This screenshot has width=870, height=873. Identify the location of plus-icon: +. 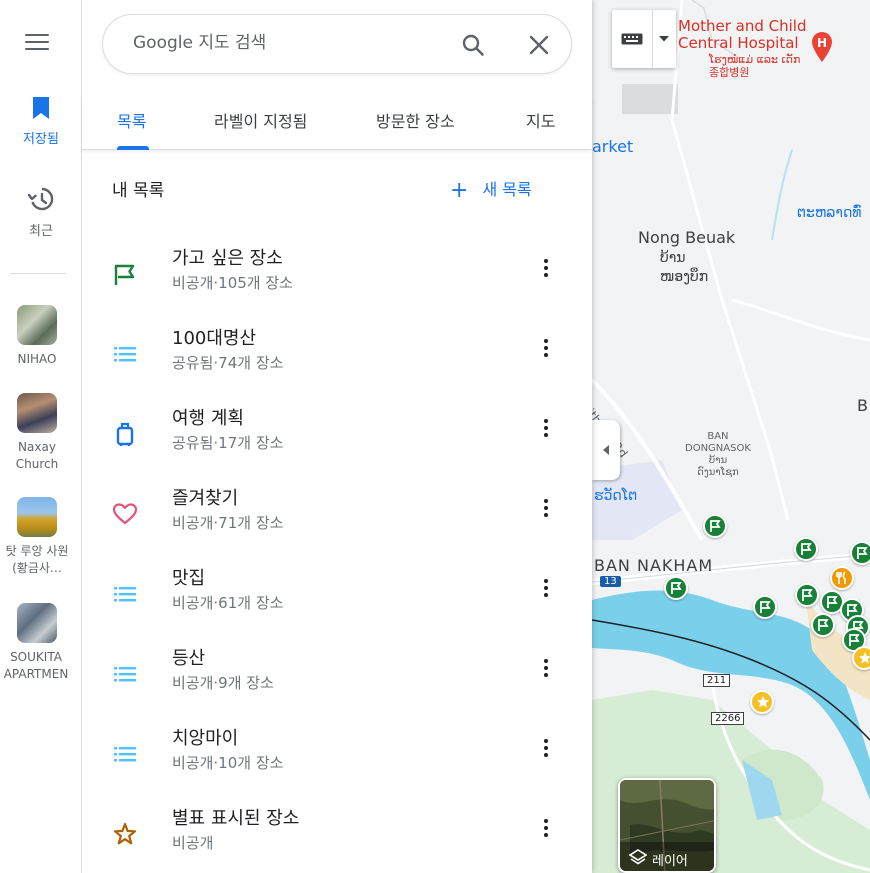
(459, 190).